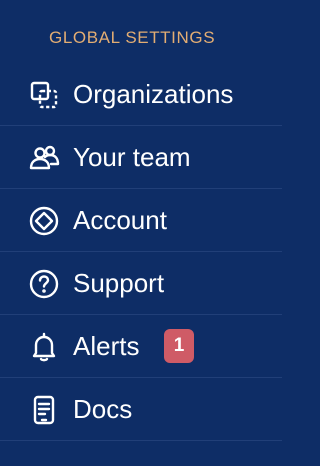 This screenshot has width=320, height=466. What do you see at coordinates (106, 346) in the screenshot?
I see `sidebar-item-label: Alerts` at bounding box center [106, 346].